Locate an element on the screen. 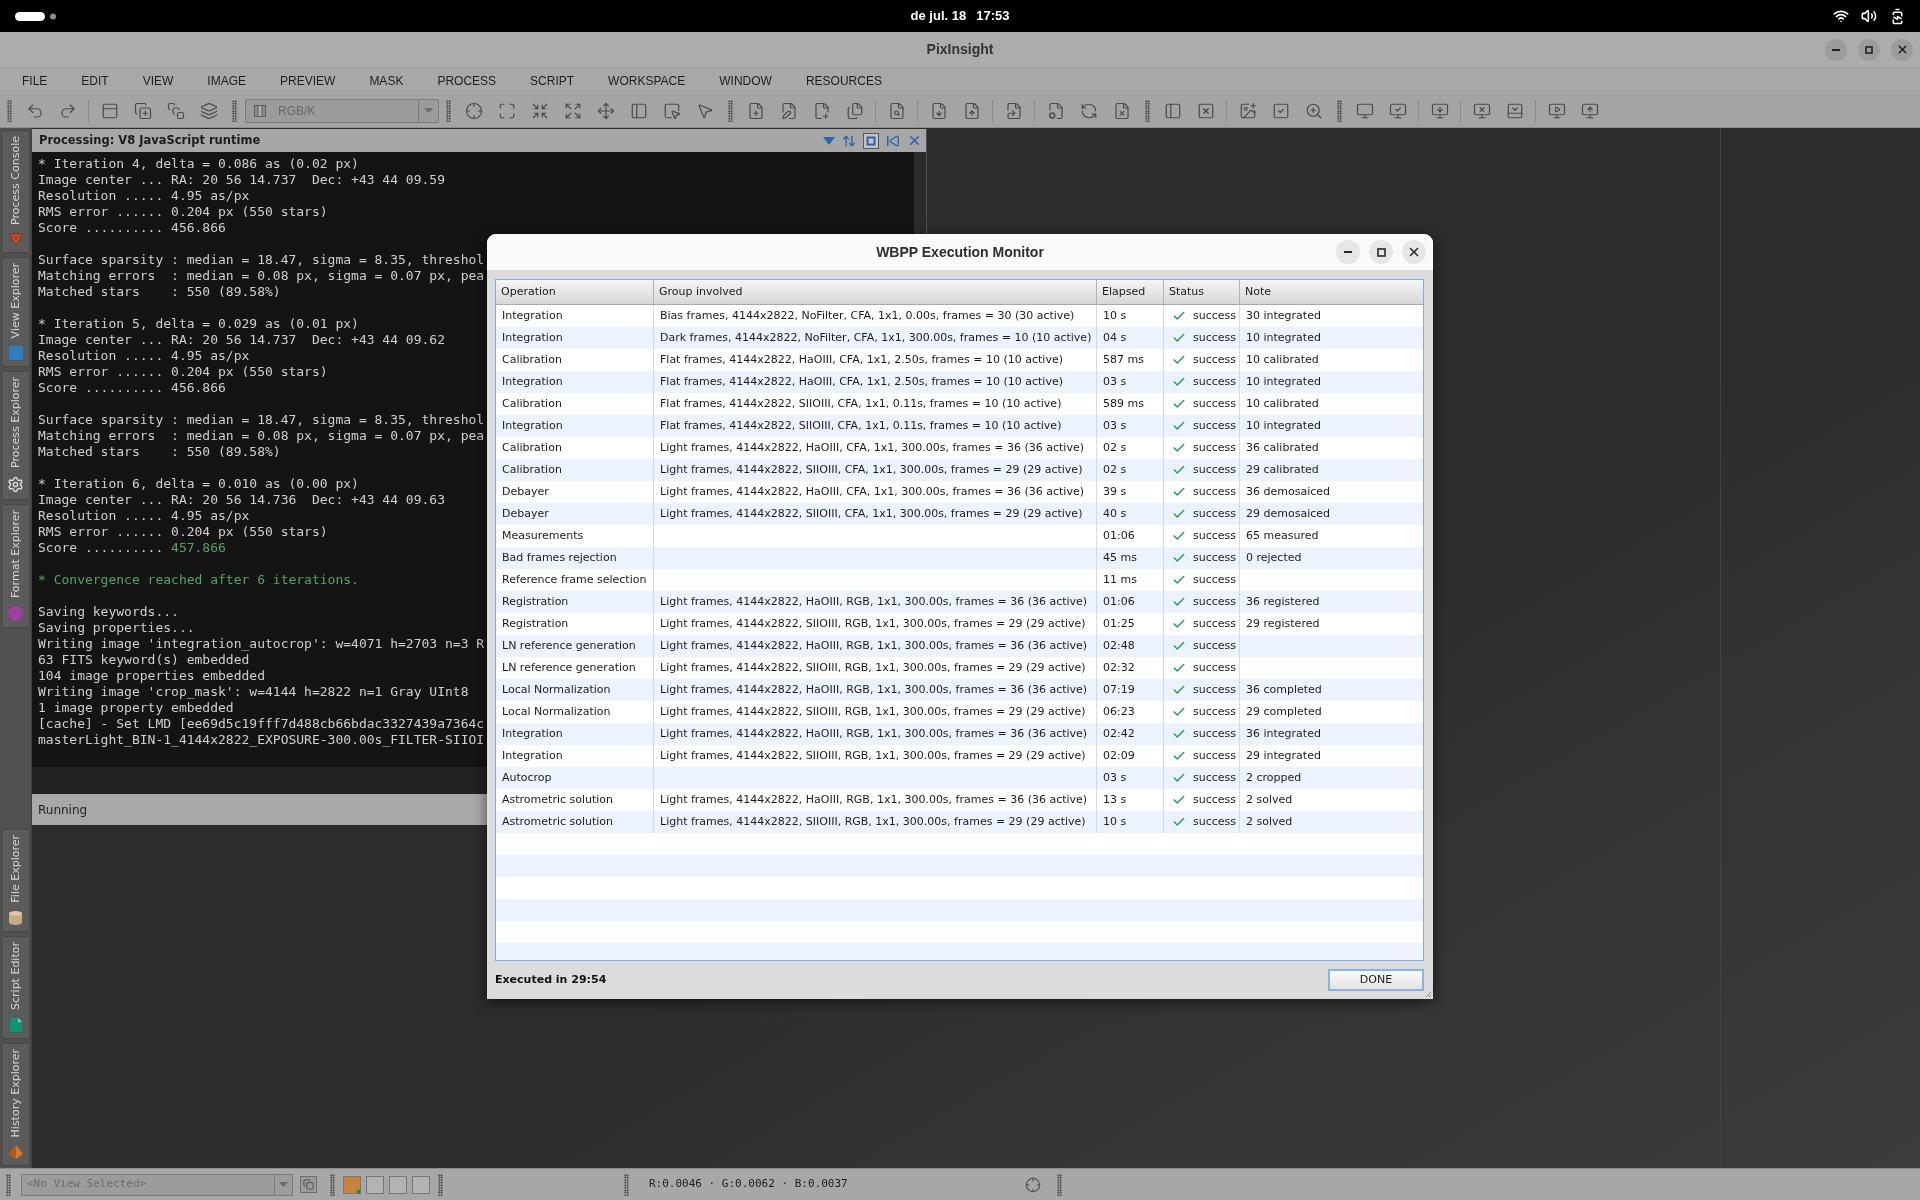 This screenshot has width=1920, height=1200. menu-item: IMAGE is located at coordinates (227, 81).